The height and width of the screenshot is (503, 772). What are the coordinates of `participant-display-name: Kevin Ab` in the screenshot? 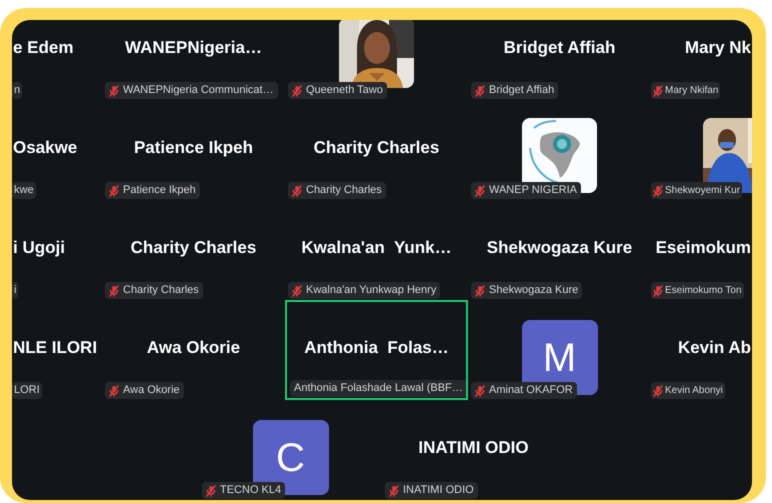 It's located at (715, 348).